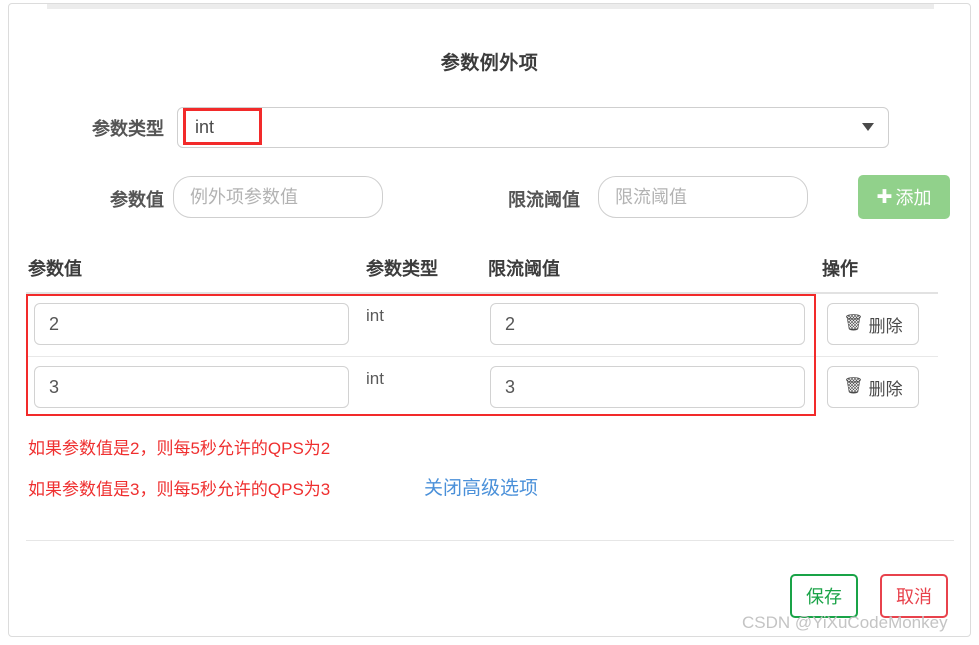 This screenshot has height=645, width=979. Describe the element at coordinates (490, 540) in the screenshot. I see `footer-divider` at that location.